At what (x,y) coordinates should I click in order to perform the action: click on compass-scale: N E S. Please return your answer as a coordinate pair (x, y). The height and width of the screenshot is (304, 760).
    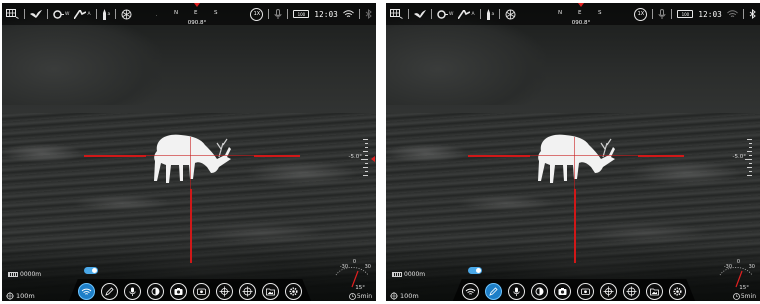
    Looking at the image, I should click on (580, 13).